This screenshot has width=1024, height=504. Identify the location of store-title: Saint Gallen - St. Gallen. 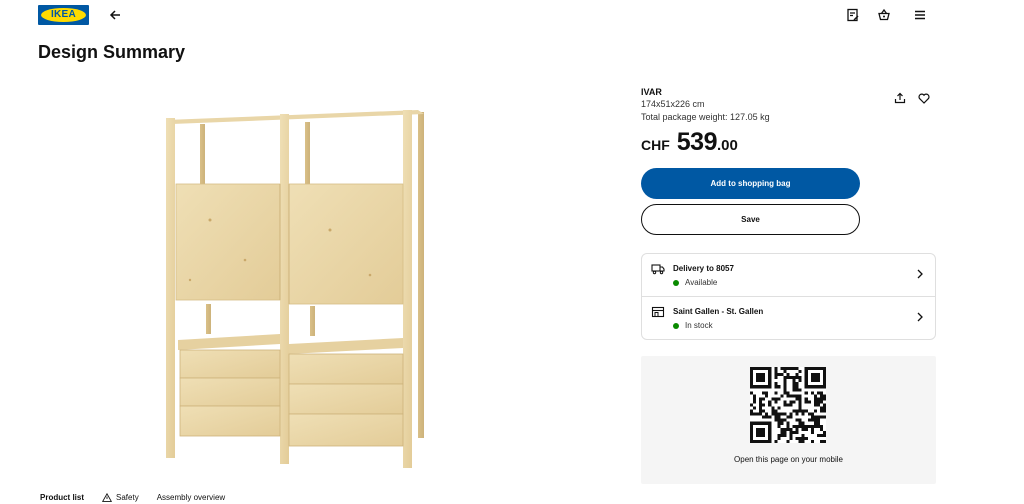
(718, 311).